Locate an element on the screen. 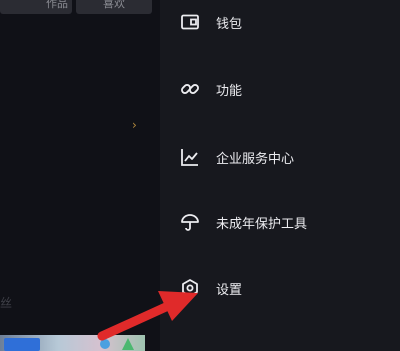 This screenshot has width=400, height=351. umbrella-icon is located at coordinates (190, 222).